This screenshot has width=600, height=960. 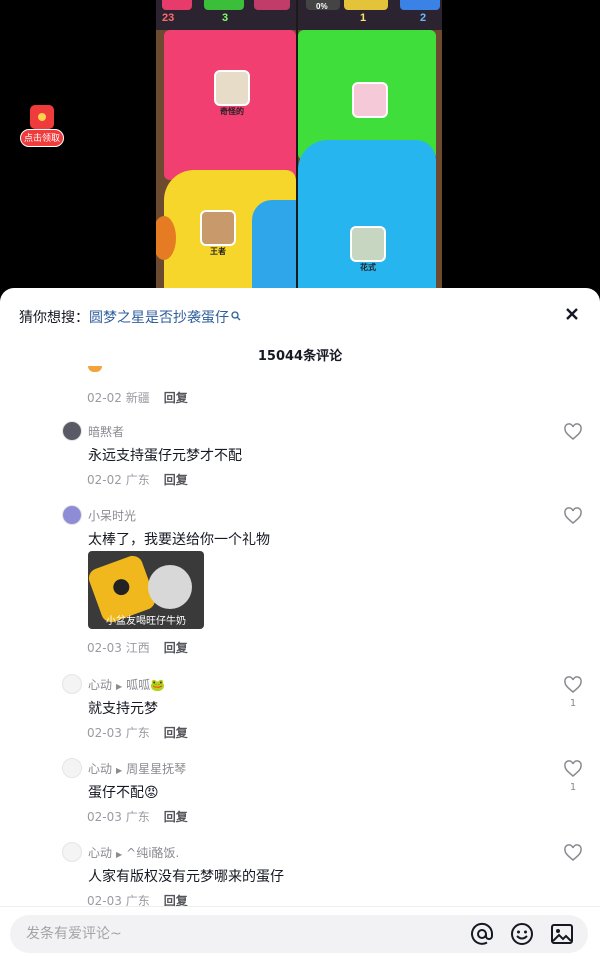 I want to click on emoji-icon, so click(x=522, y=934).